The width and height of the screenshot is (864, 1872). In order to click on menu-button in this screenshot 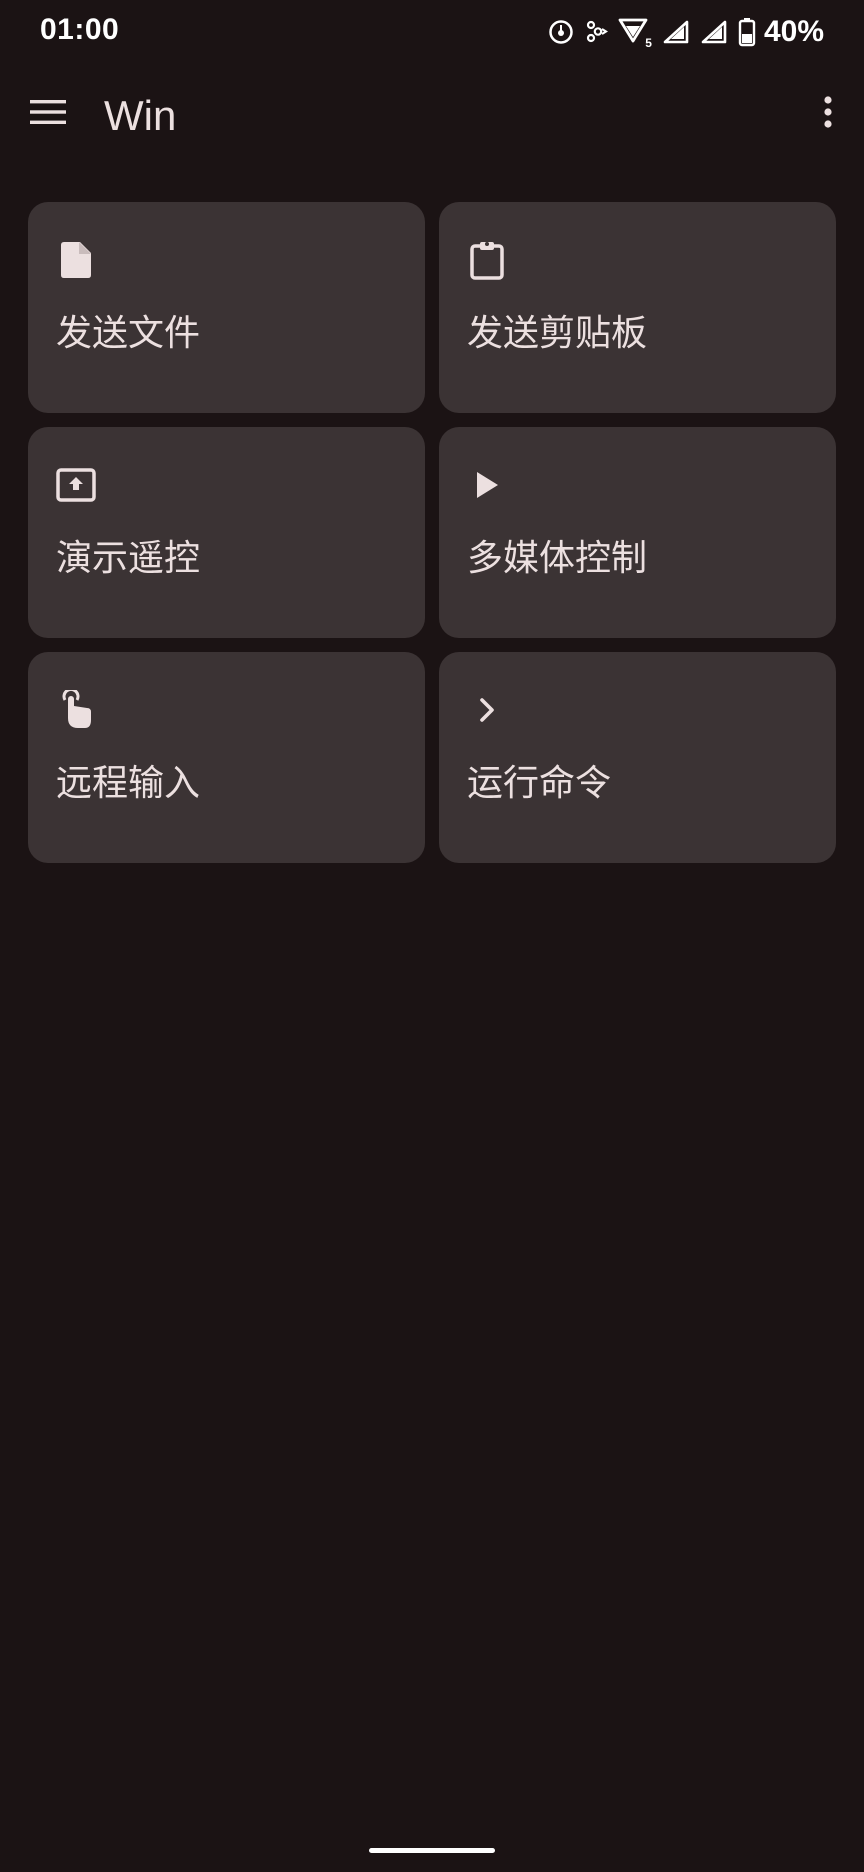, I will do `click(48, 114)`.